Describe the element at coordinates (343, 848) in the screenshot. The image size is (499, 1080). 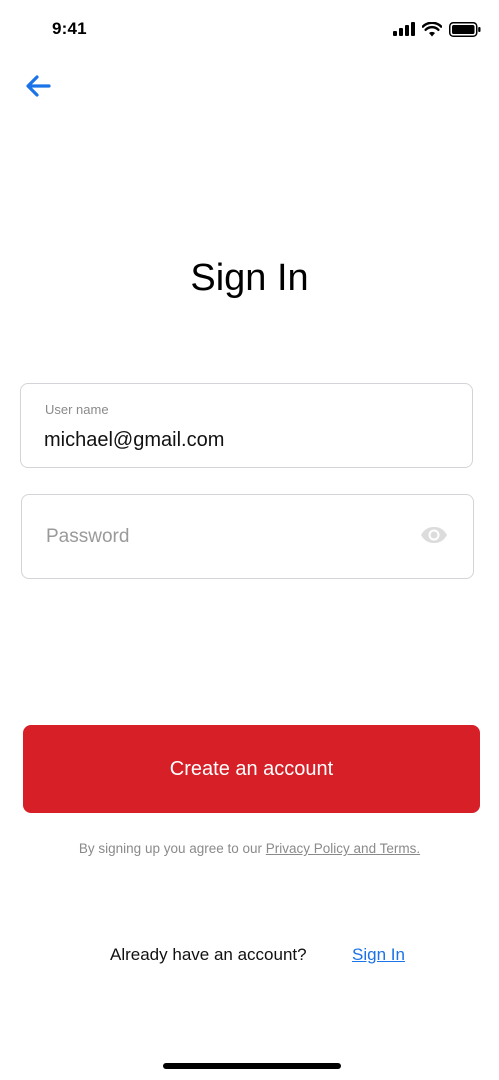
I see `privacy-terms-link: Privacy Policy and Terms.` at that location.